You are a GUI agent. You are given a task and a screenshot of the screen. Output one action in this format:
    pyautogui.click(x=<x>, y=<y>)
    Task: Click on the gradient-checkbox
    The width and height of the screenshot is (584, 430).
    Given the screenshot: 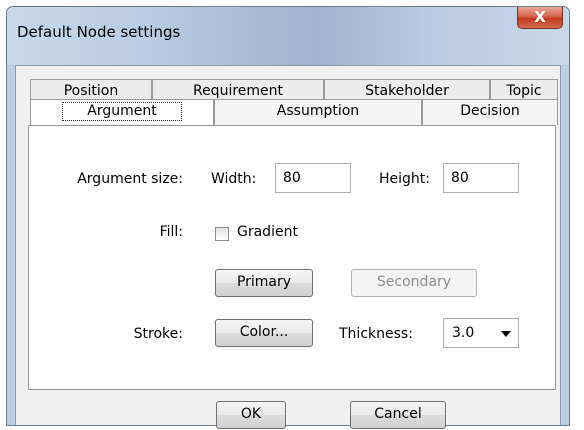 What is the action you would take?
    pyautogui.click(x=222, y=234)
    